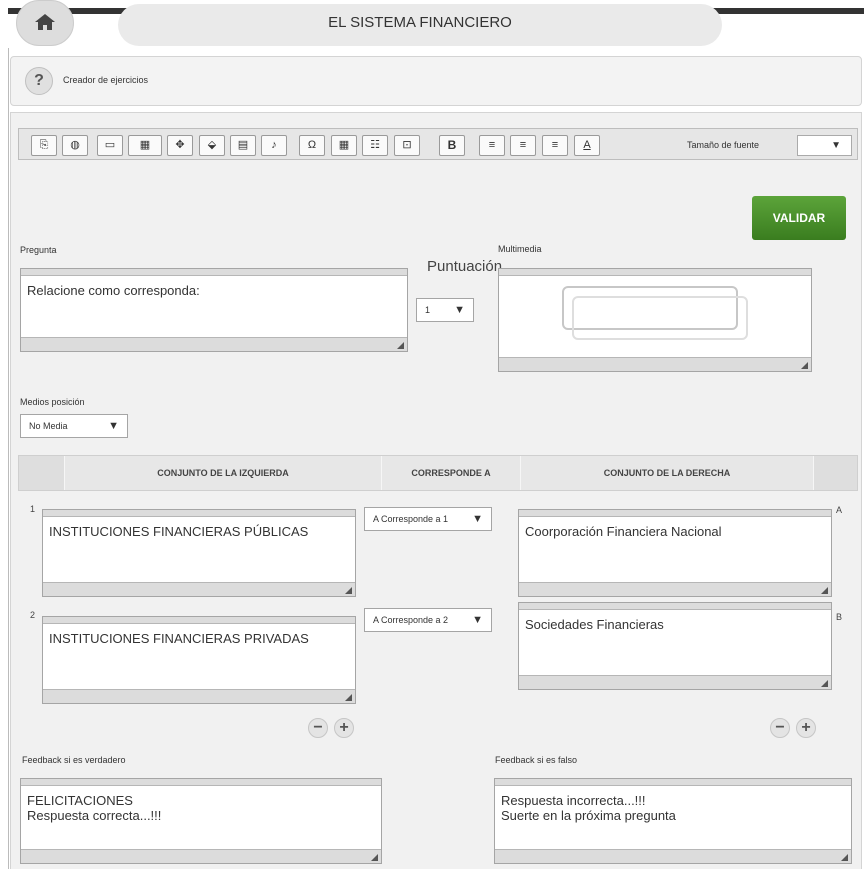  I want to click on help-bar: ? Creador de ejercicios, so click(436, 81).